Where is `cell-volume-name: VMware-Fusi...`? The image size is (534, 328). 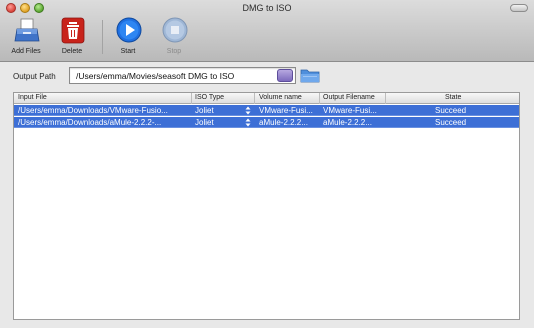
cell-volume-name: VMware-Fusi... is located at coordinates (288, 110).